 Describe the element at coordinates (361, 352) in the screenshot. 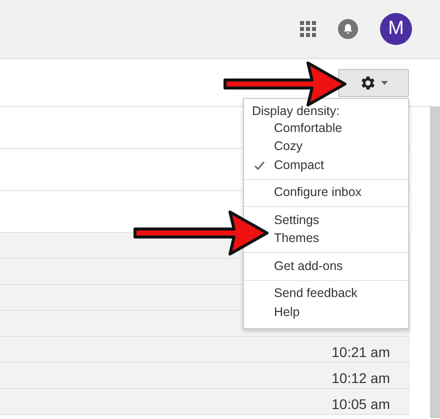

I see `message-time: 10:21 am` at that location.